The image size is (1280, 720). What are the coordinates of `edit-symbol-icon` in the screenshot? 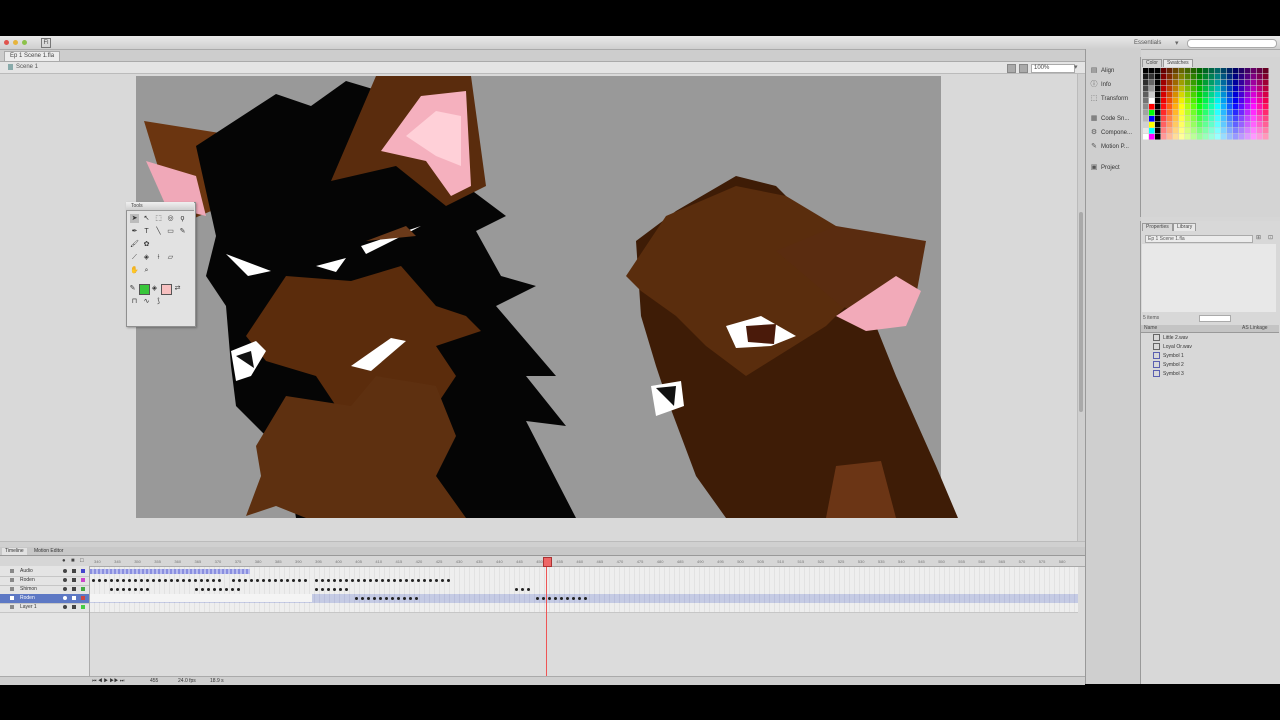 It's located at (1023, 68).